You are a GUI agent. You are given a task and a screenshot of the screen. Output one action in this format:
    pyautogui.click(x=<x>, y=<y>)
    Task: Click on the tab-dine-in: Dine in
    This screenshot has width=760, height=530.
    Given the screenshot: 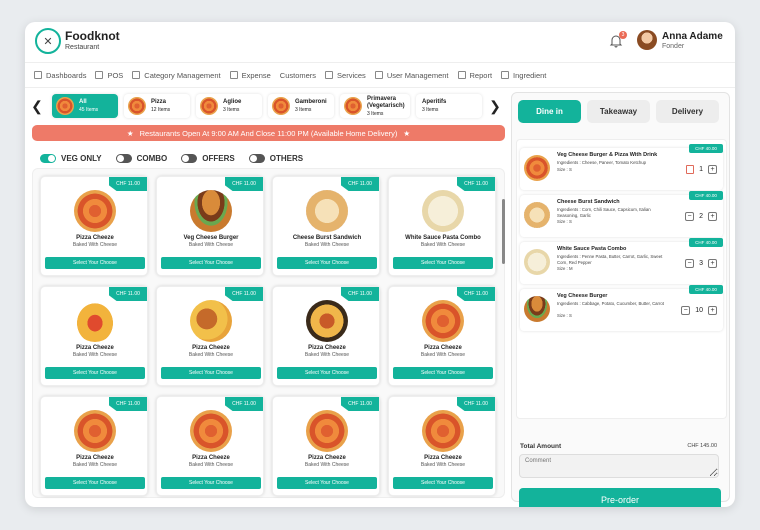 What is the action you would take?
    pyautogui.click(x=549, y=111)
    